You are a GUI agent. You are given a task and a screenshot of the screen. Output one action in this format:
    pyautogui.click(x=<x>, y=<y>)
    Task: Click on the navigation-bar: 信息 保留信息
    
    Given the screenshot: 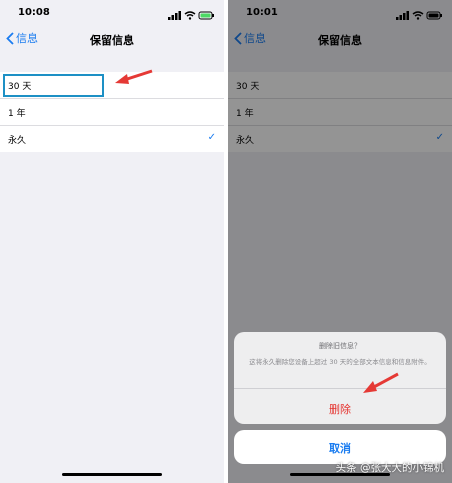 What is the action you would take?
    pyautogui.click(x=112, y=39)
    